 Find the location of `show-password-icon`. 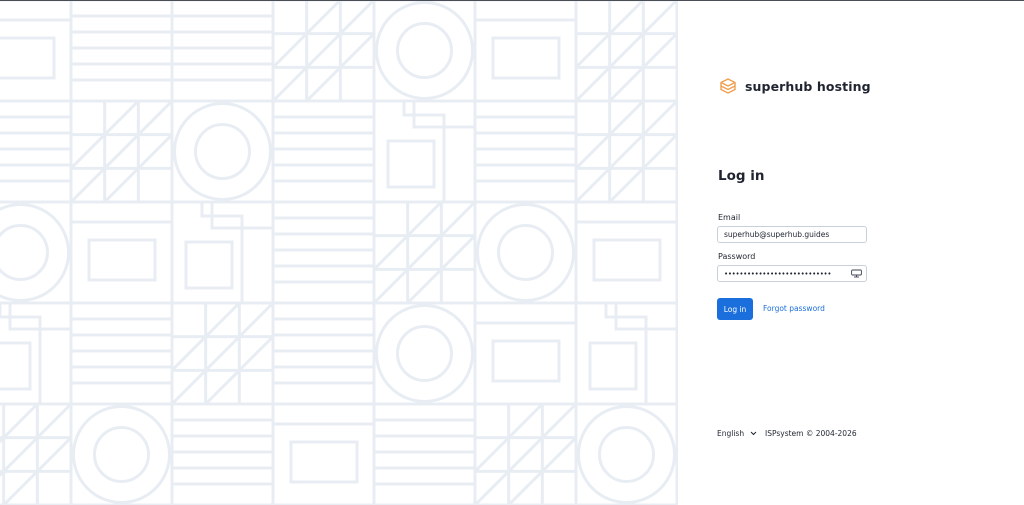

show-password-icon is located at coordinates (856, 273).